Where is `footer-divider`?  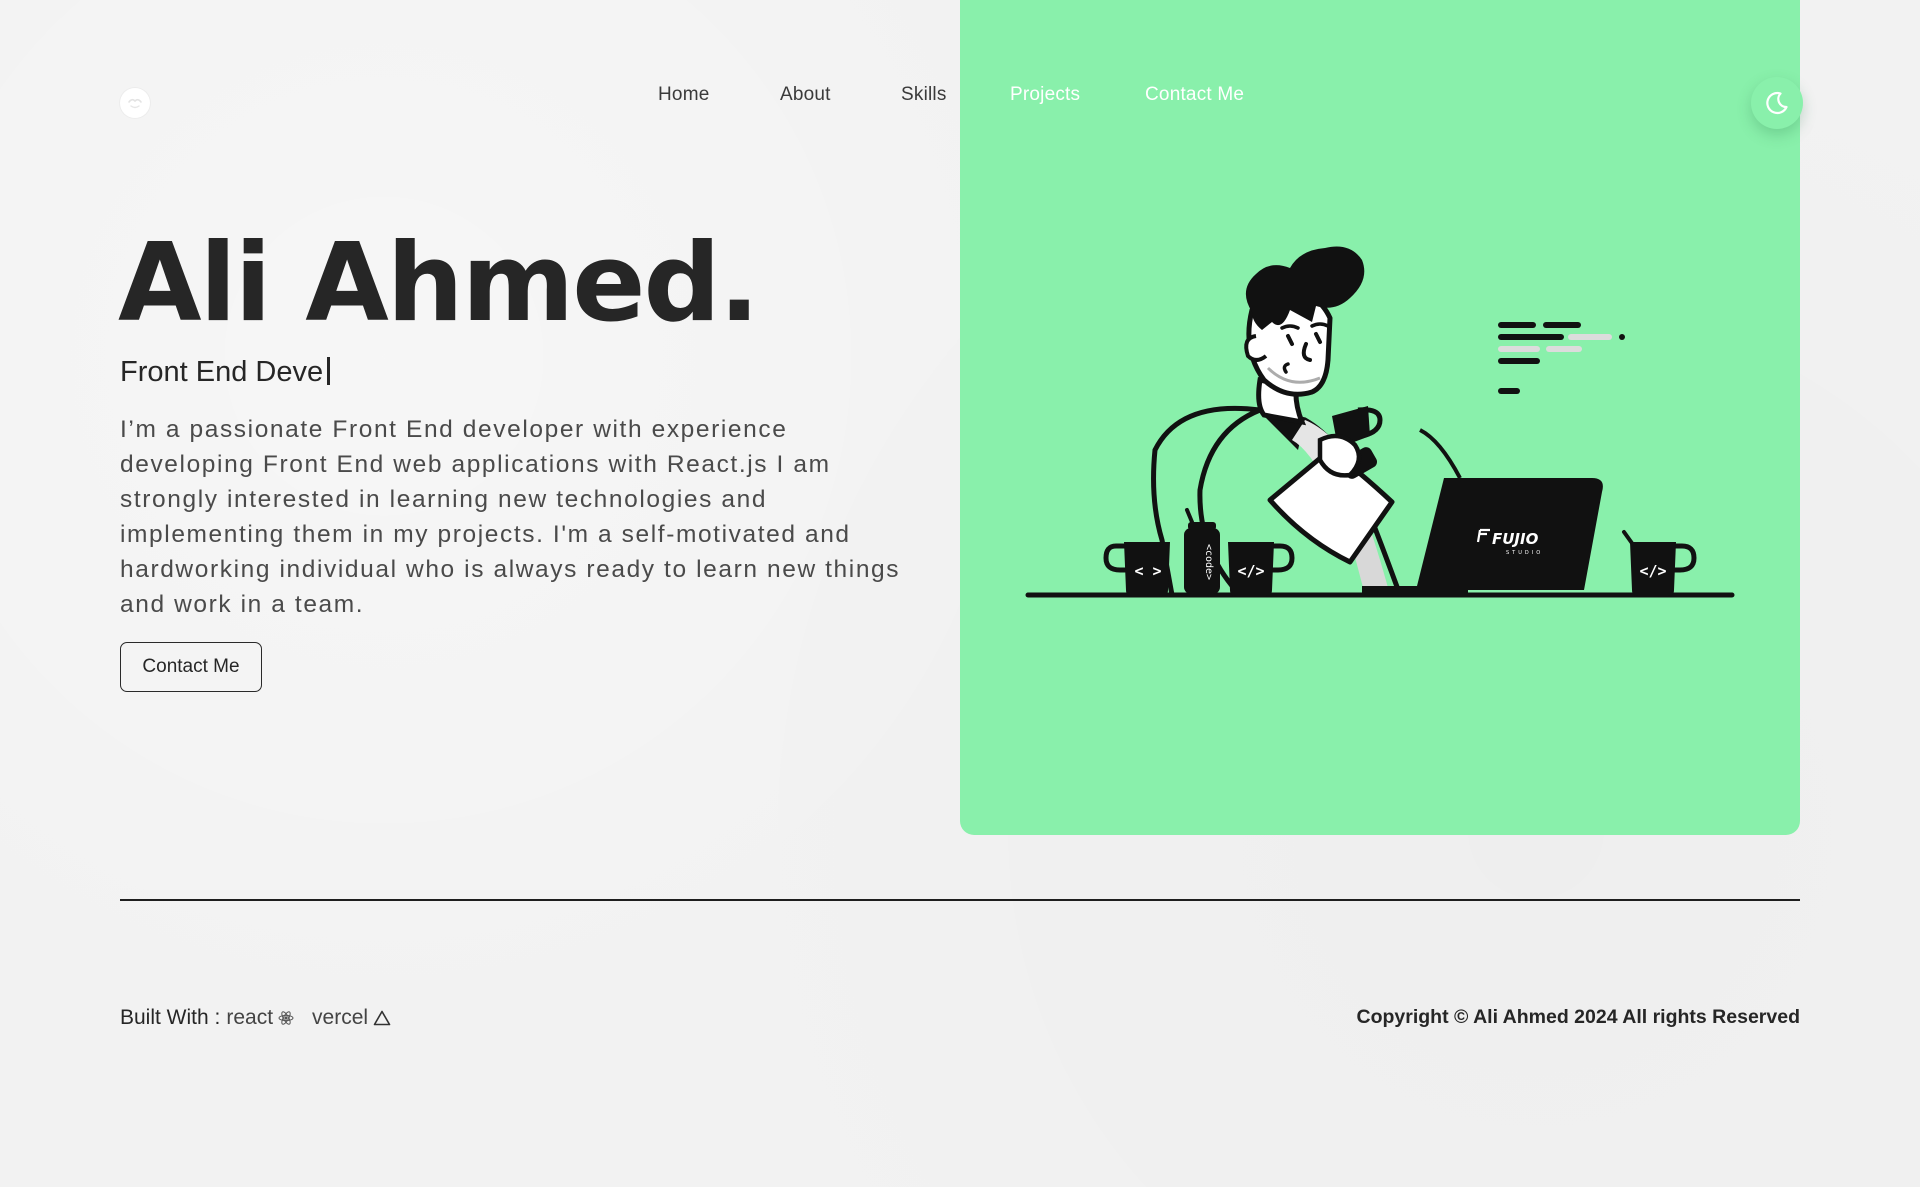
footer-divider is located at coordinates (960, 900).